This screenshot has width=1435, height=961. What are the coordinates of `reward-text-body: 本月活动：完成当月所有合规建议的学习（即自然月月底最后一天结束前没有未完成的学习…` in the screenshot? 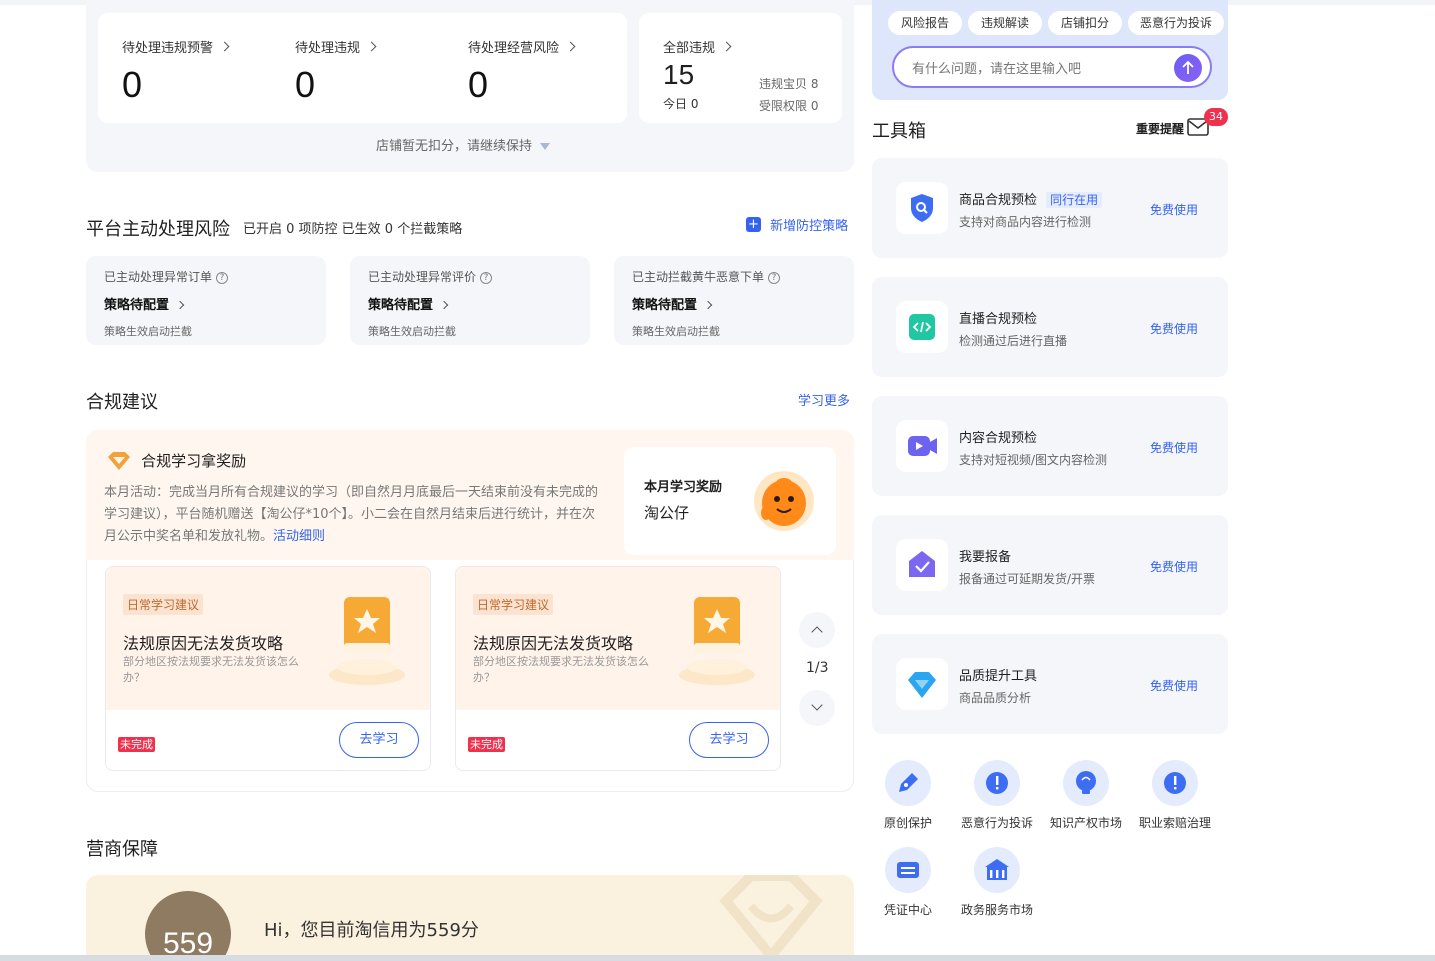 It's located at (351, 514).